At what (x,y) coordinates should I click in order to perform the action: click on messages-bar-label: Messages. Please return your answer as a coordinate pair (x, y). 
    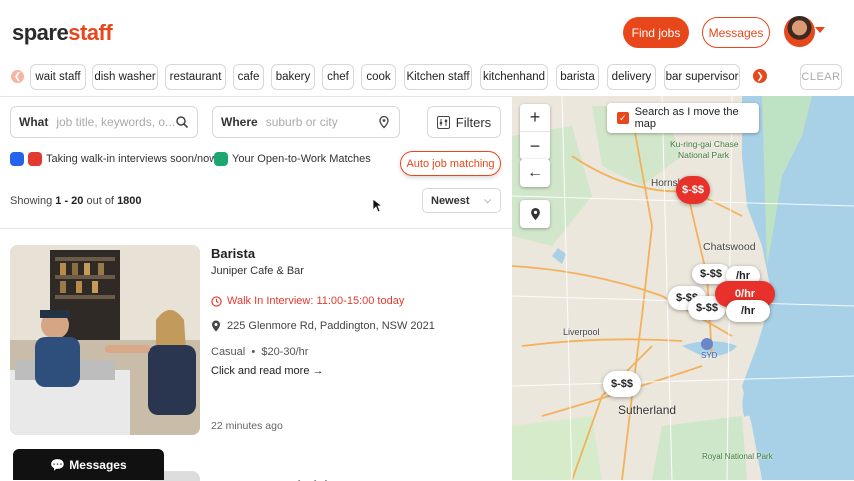
    Looking at the image, I should click on (98, 464).